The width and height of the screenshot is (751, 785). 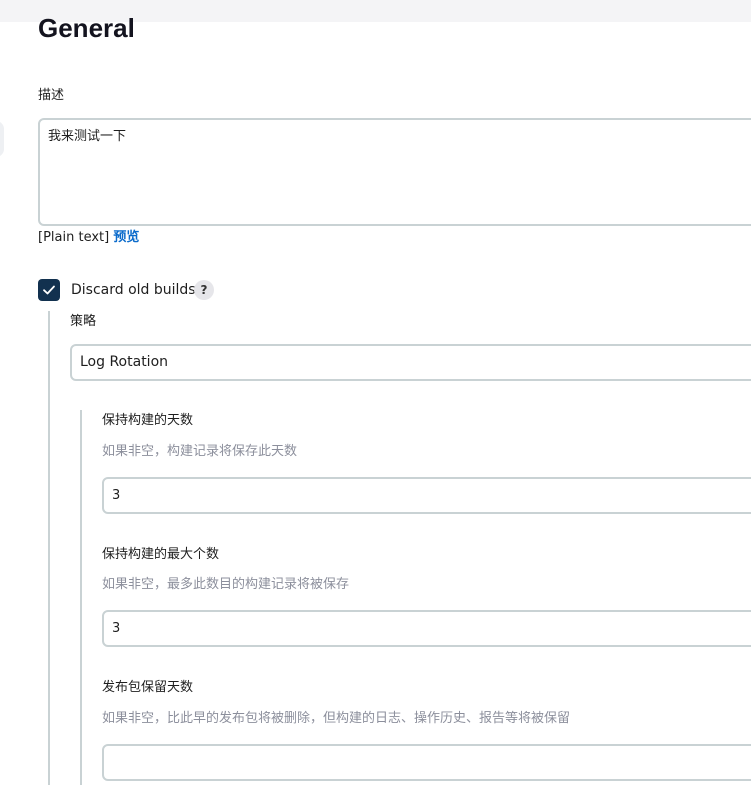 I want to click on description-format-row: [Plain text] 预览, so click(x=88, y=238).